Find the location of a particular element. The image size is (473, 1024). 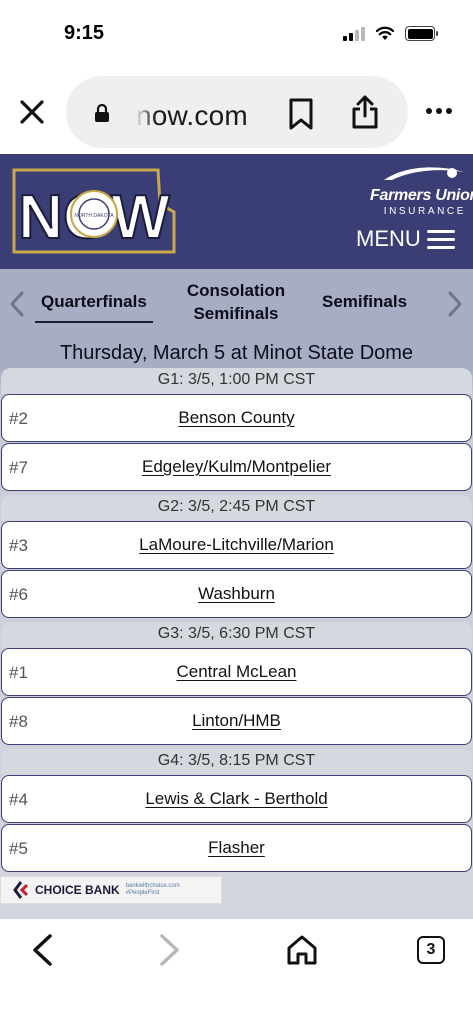

browser-toolbar: 3 is located at coordinates (236, 971).